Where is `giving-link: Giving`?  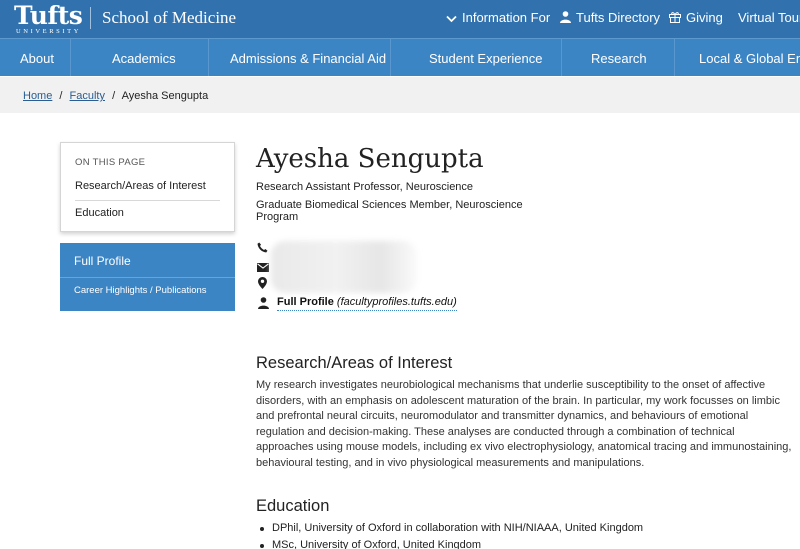 giving-link: Giving is located at coordinates (696, 18).